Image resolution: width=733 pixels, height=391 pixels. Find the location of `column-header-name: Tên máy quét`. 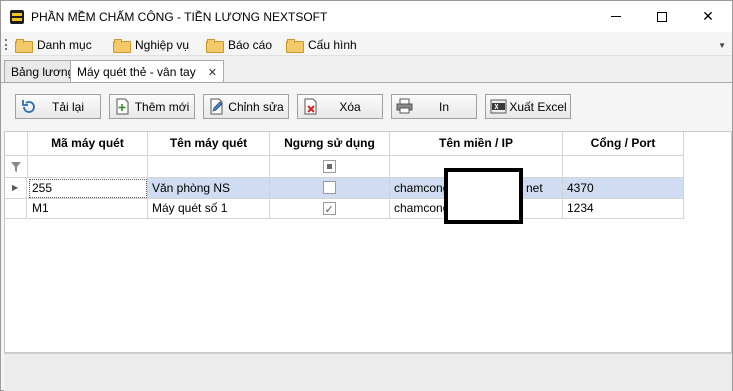

column-header-name: Tên máy quét is located at coordinates (209, 144).